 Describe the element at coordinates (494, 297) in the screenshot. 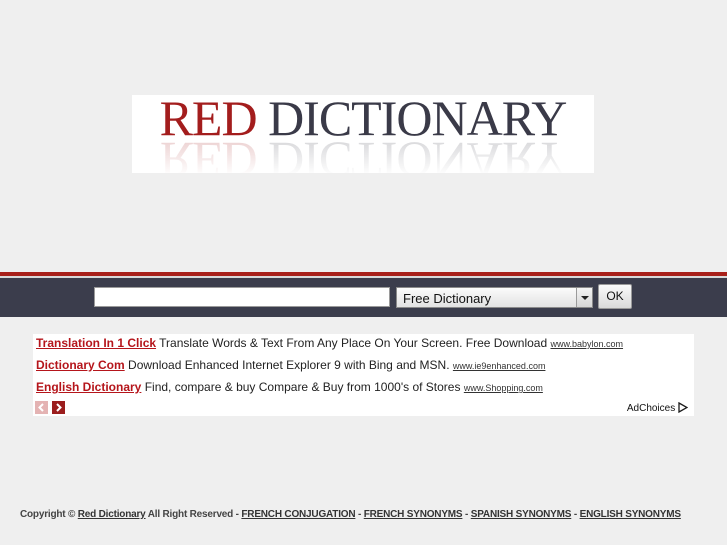

I see `dictionary-select: Free Dictionary` at that location.